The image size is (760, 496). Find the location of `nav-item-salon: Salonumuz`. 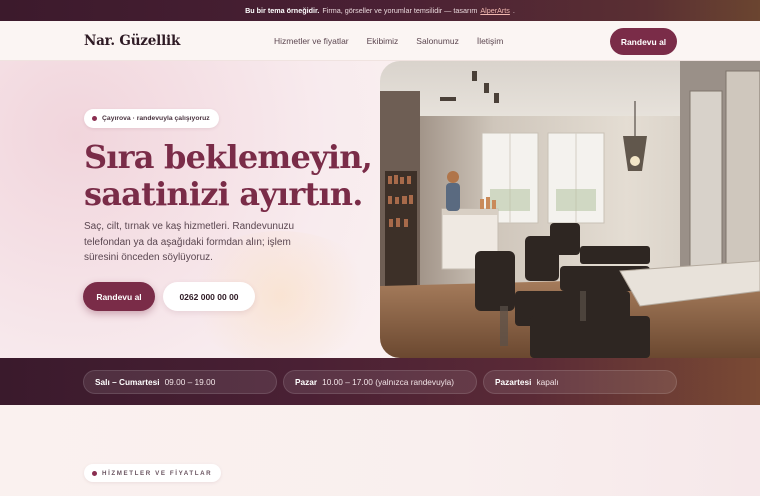

nav-item-salon: Salonumuz is located at coordinates (437, 41).